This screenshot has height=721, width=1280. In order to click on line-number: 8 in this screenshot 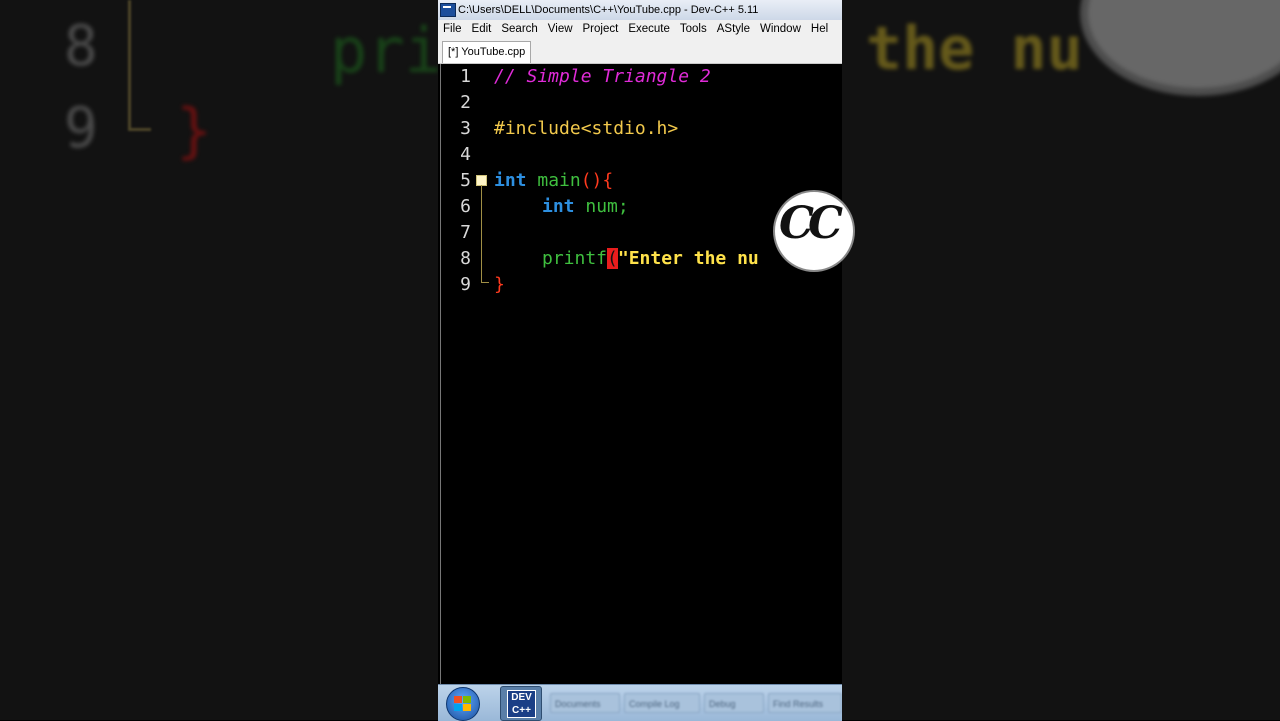, I will do `click(465, 258)`.